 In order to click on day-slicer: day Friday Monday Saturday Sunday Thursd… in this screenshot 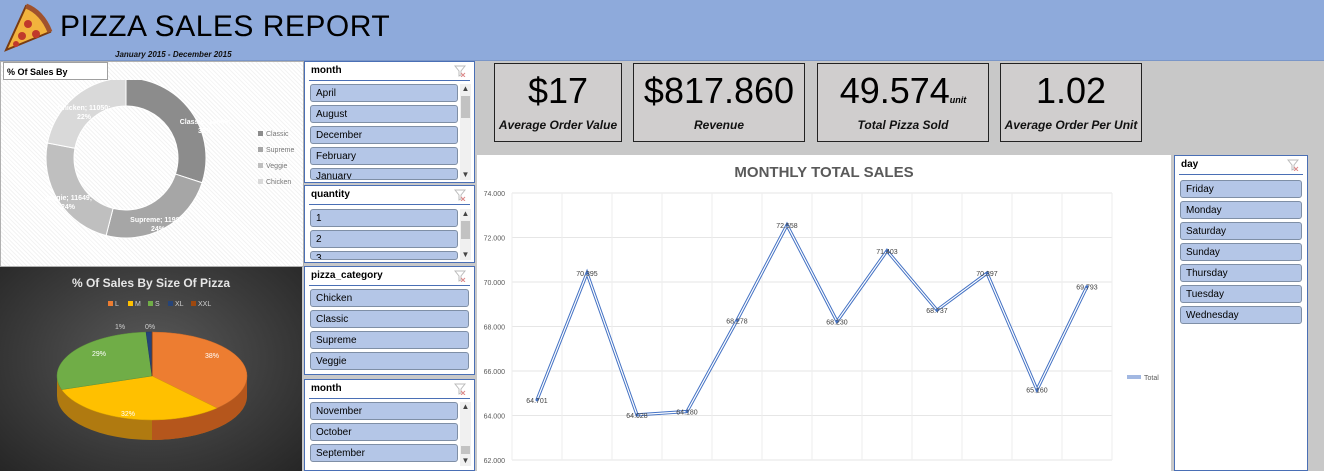, I will do `click(1241, 313)`.